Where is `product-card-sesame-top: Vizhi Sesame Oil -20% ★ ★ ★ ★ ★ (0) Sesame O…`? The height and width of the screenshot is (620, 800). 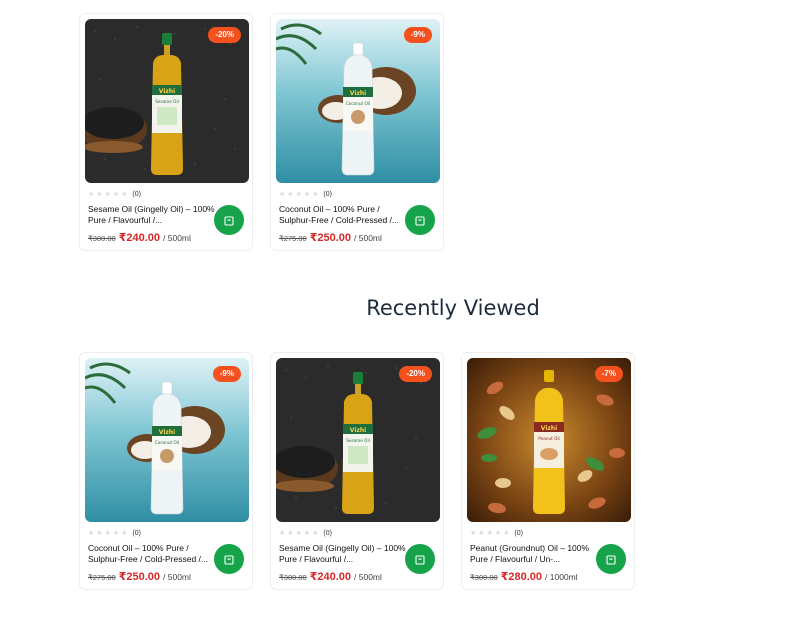
product-card-sesame-top: Vizhi Sesame Oil -20% ★ ★ ★ ★ ★ (0) Sesame O… is located at coordinates (166, 132).